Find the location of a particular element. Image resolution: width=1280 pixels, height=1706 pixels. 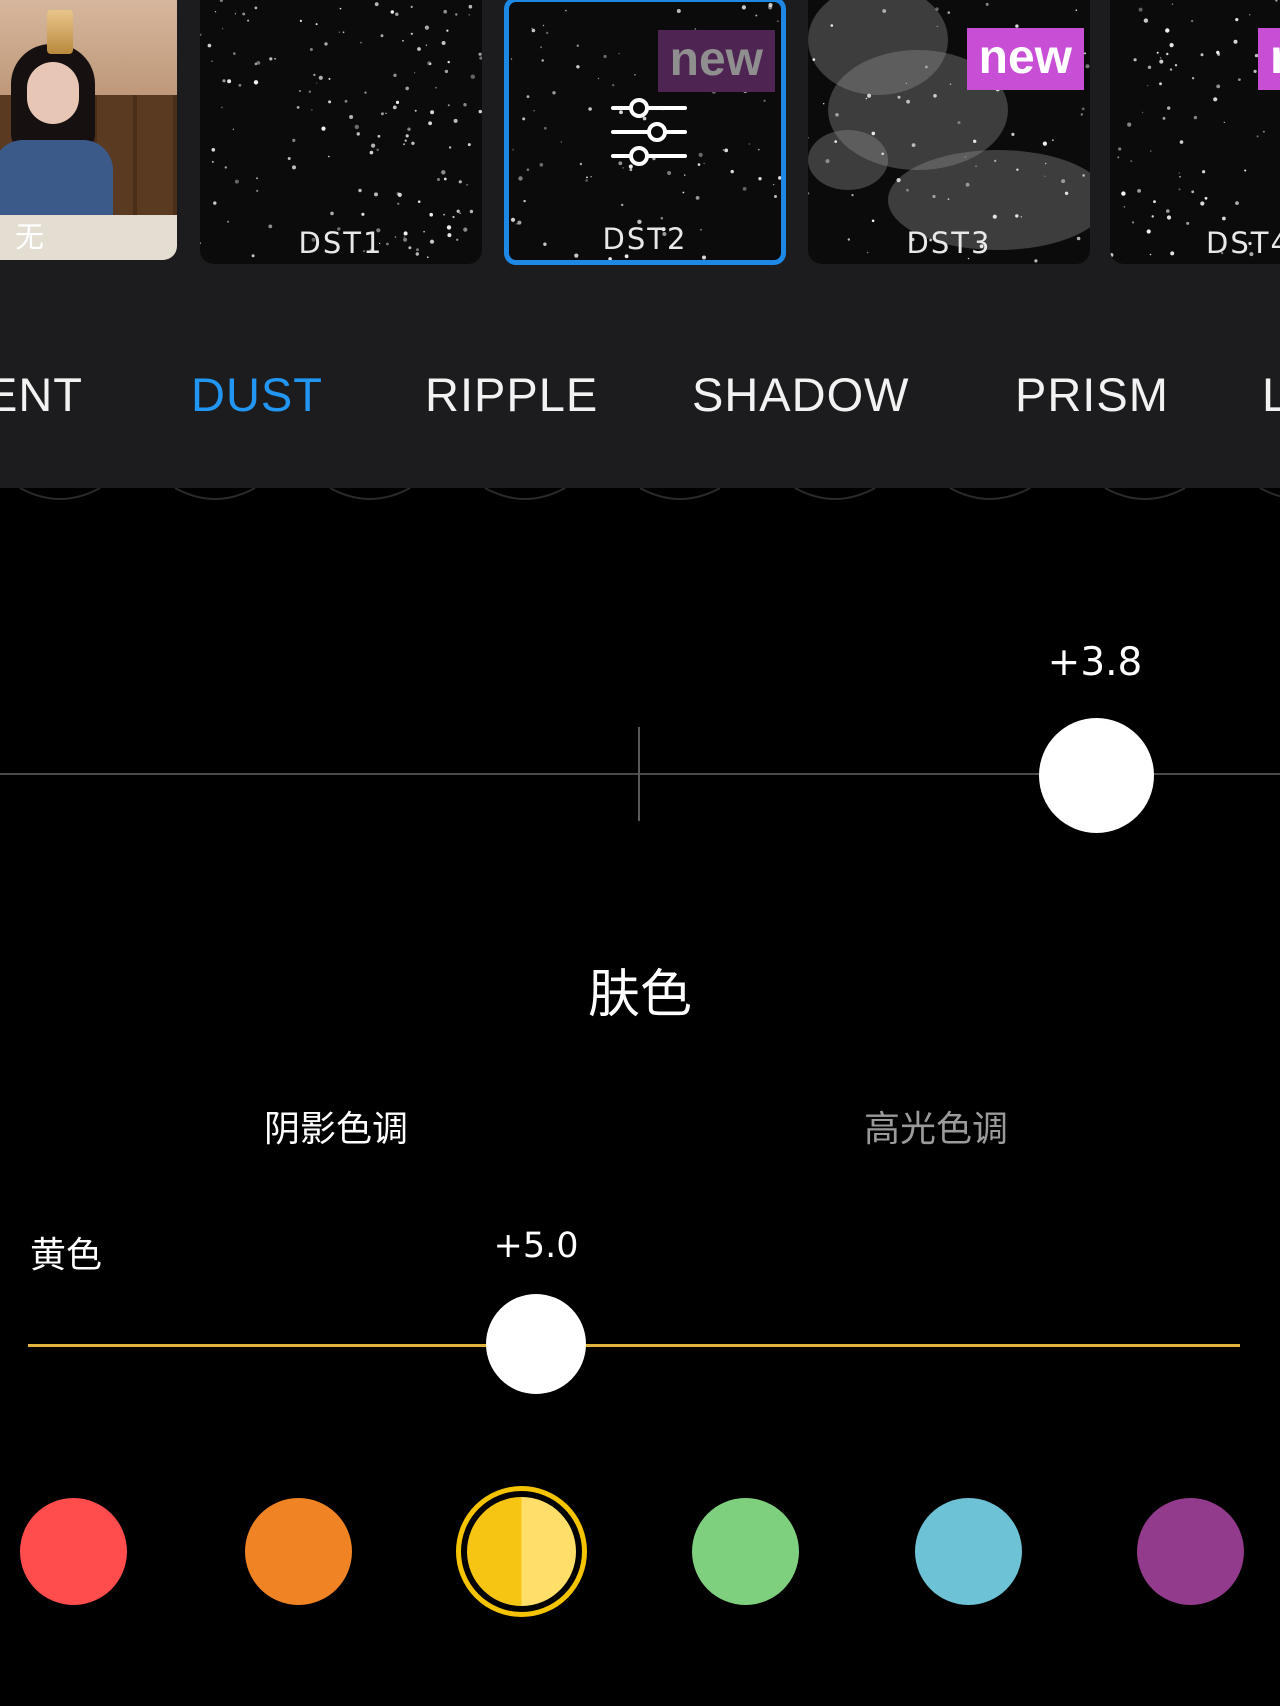

swatch-yellow-fill is located at coordinates (521, 1551).